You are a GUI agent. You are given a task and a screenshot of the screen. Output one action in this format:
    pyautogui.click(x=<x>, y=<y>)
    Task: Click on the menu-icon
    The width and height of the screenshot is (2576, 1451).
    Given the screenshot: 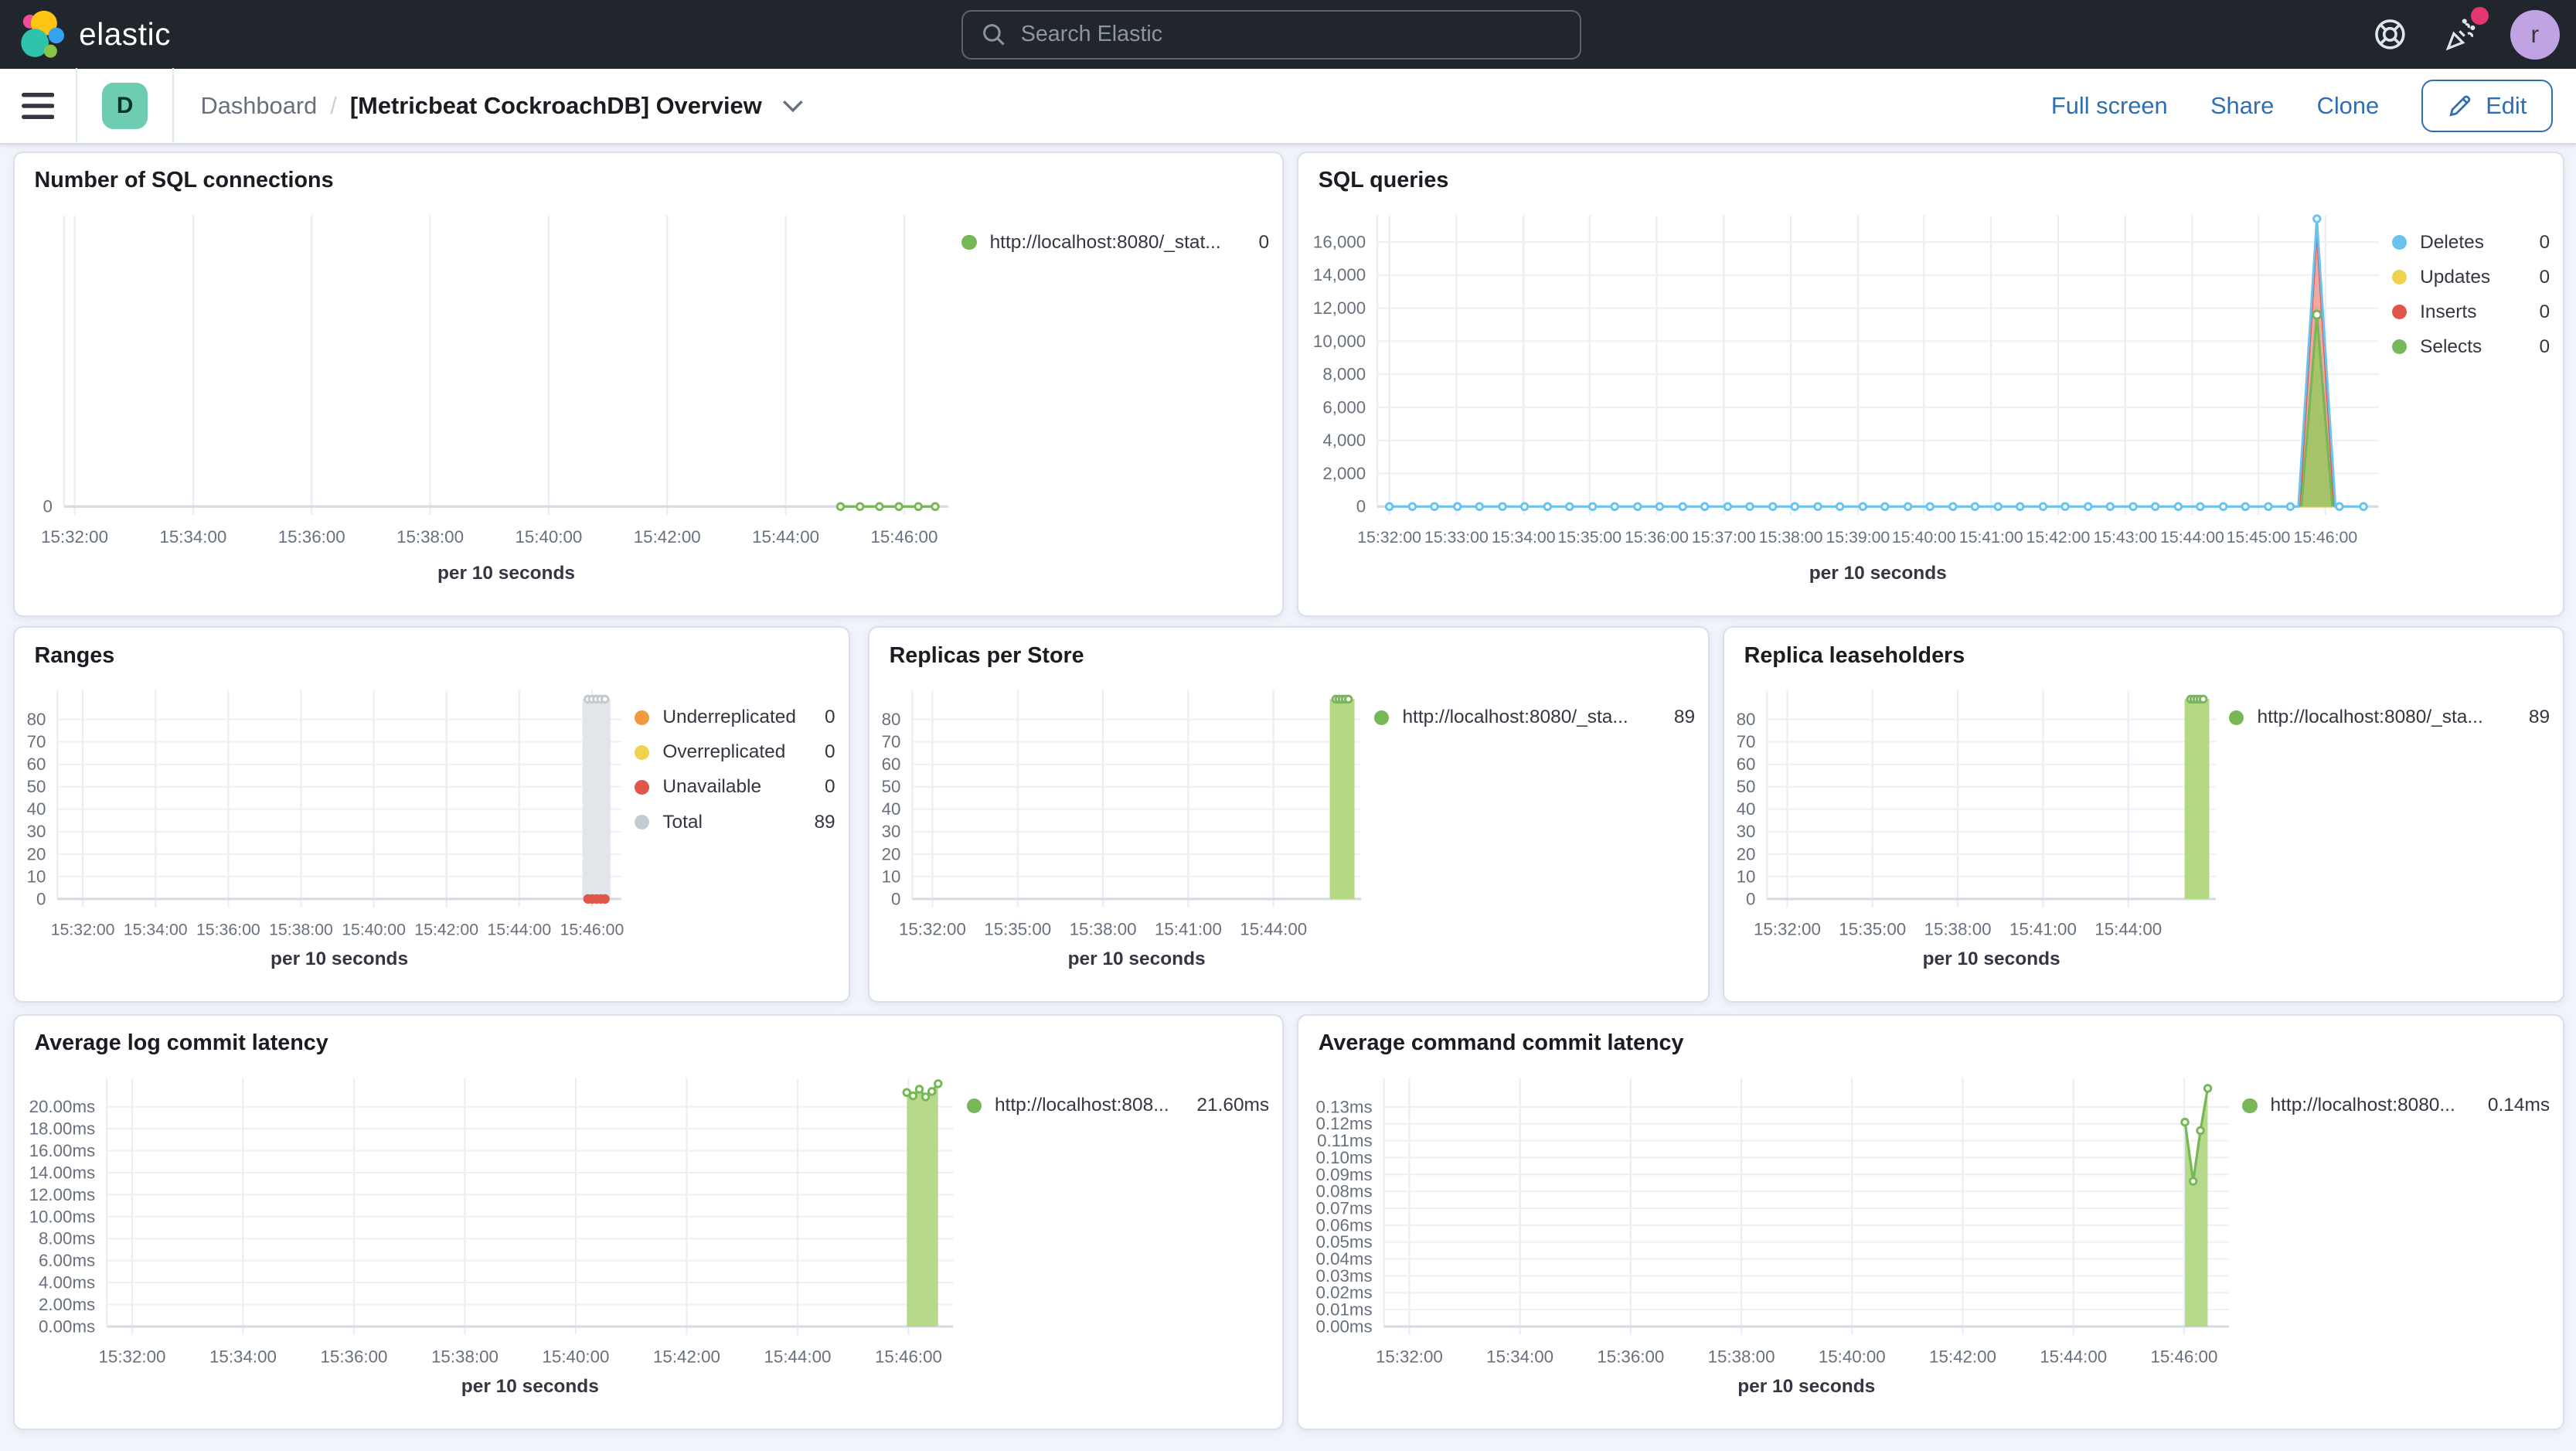 What is the action you would take?
    pyautogui.click(x=38, y=106)
    